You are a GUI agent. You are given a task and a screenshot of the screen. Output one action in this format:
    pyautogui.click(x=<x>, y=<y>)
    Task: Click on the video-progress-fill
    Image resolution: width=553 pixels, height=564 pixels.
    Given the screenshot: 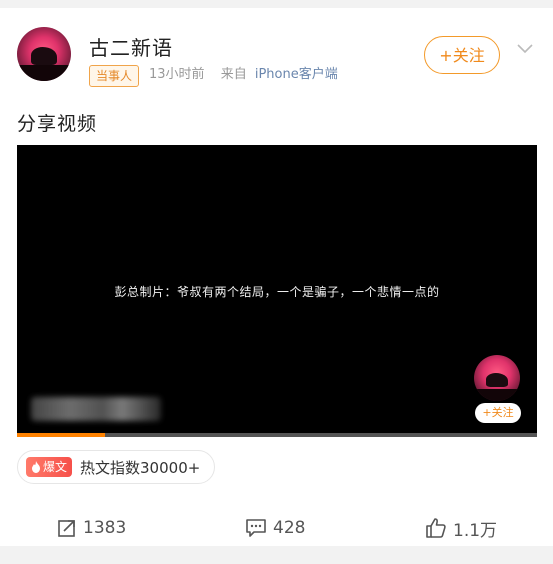 What is the action you would take?
    pyautogui.click(x=61, y=435)
    